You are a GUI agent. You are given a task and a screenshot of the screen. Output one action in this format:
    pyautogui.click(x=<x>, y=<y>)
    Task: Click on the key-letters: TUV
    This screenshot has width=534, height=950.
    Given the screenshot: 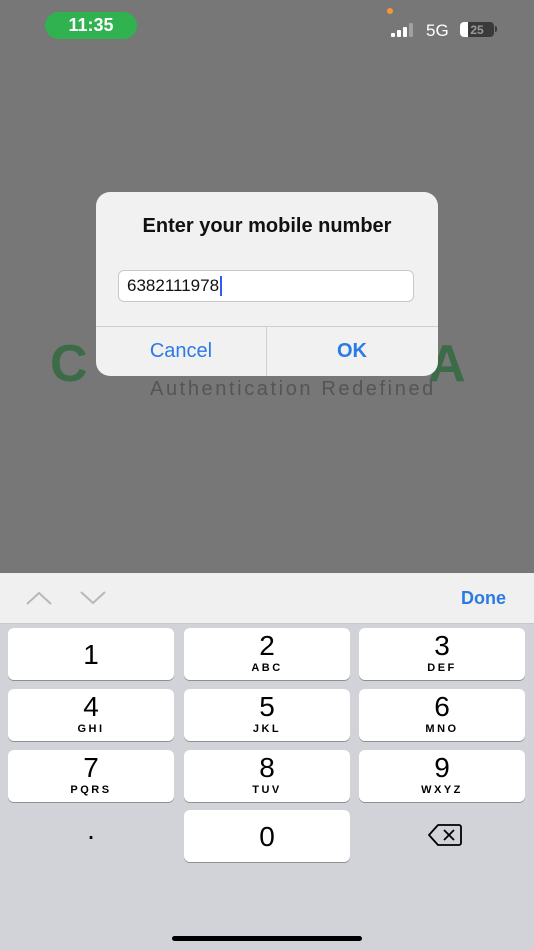 What is the action you would take?
    pyautogui.click(x=267, y=790)
    